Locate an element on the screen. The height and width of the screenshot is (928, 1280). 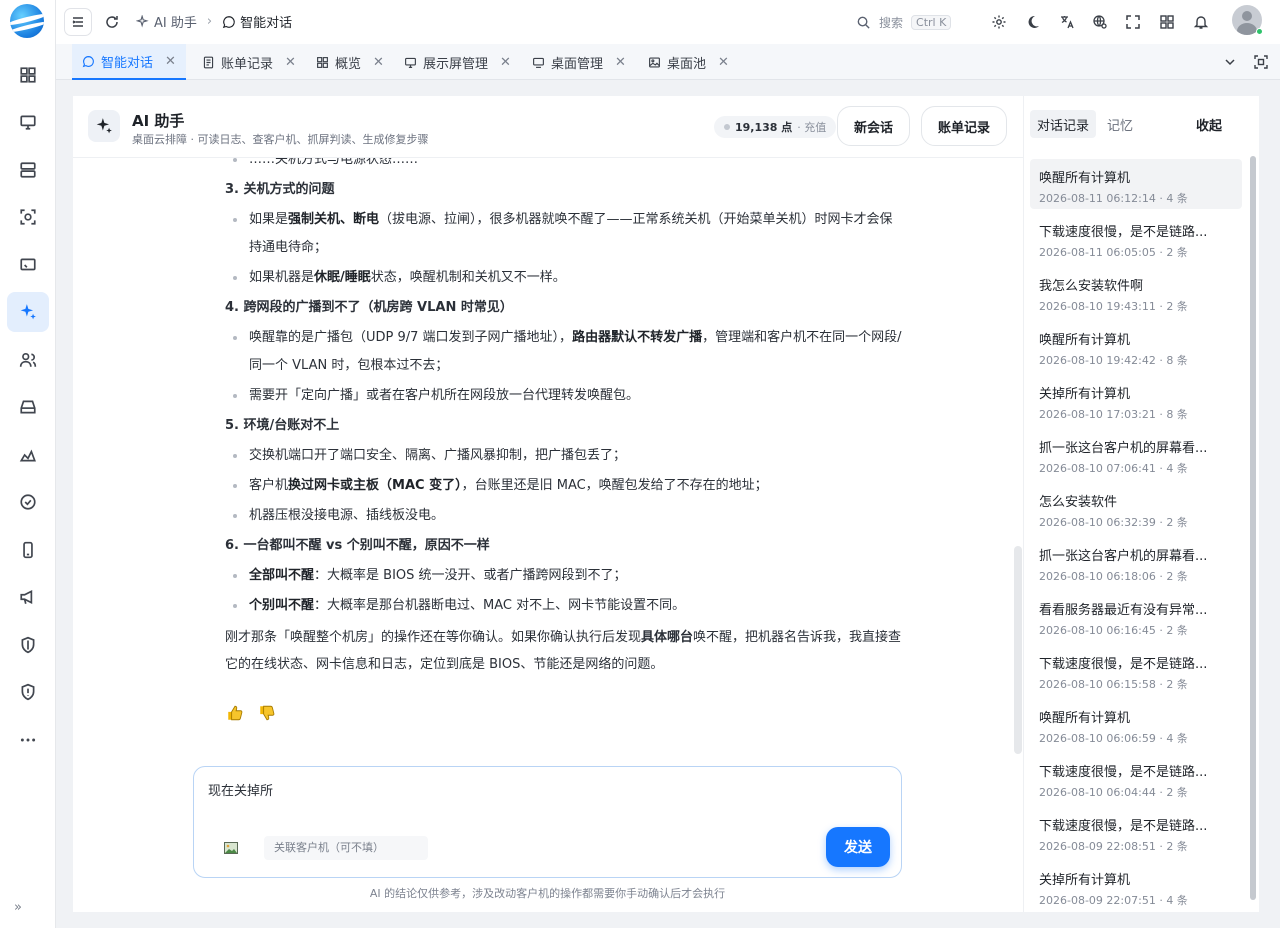
storage-icon is located at coordinates (28, 407).